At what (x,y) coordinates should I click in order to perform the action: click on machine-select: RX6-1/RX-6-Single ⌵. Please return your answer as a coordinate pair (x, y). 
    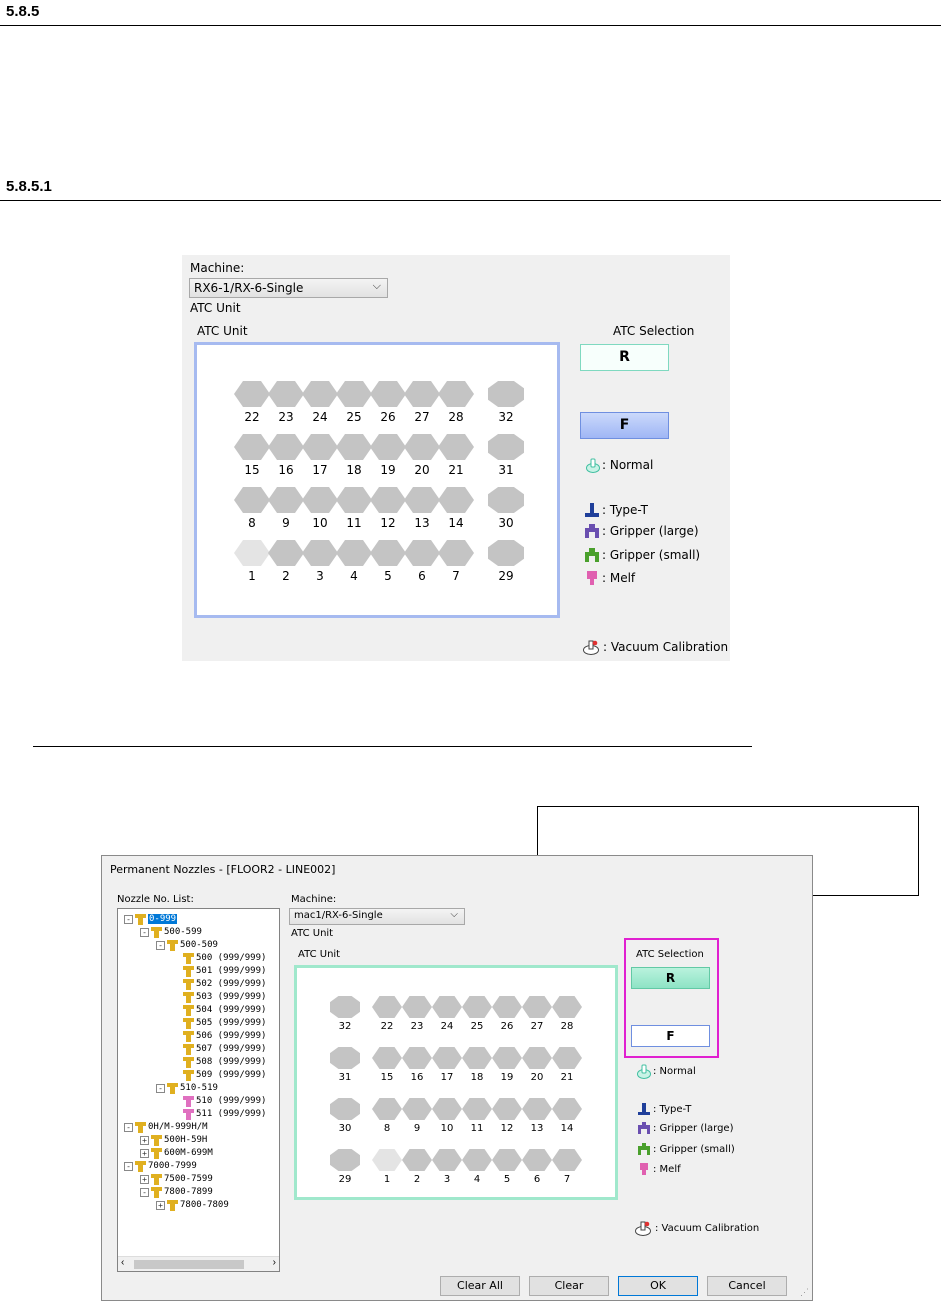
    Looking at the image, I should click on (288, 288).